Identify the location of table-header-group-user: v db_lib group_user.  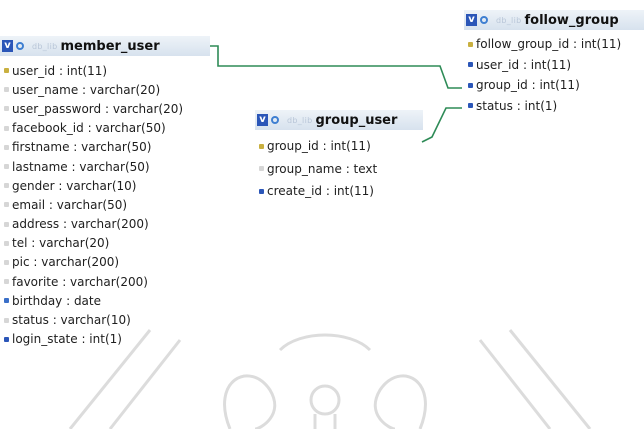
(339, 120).